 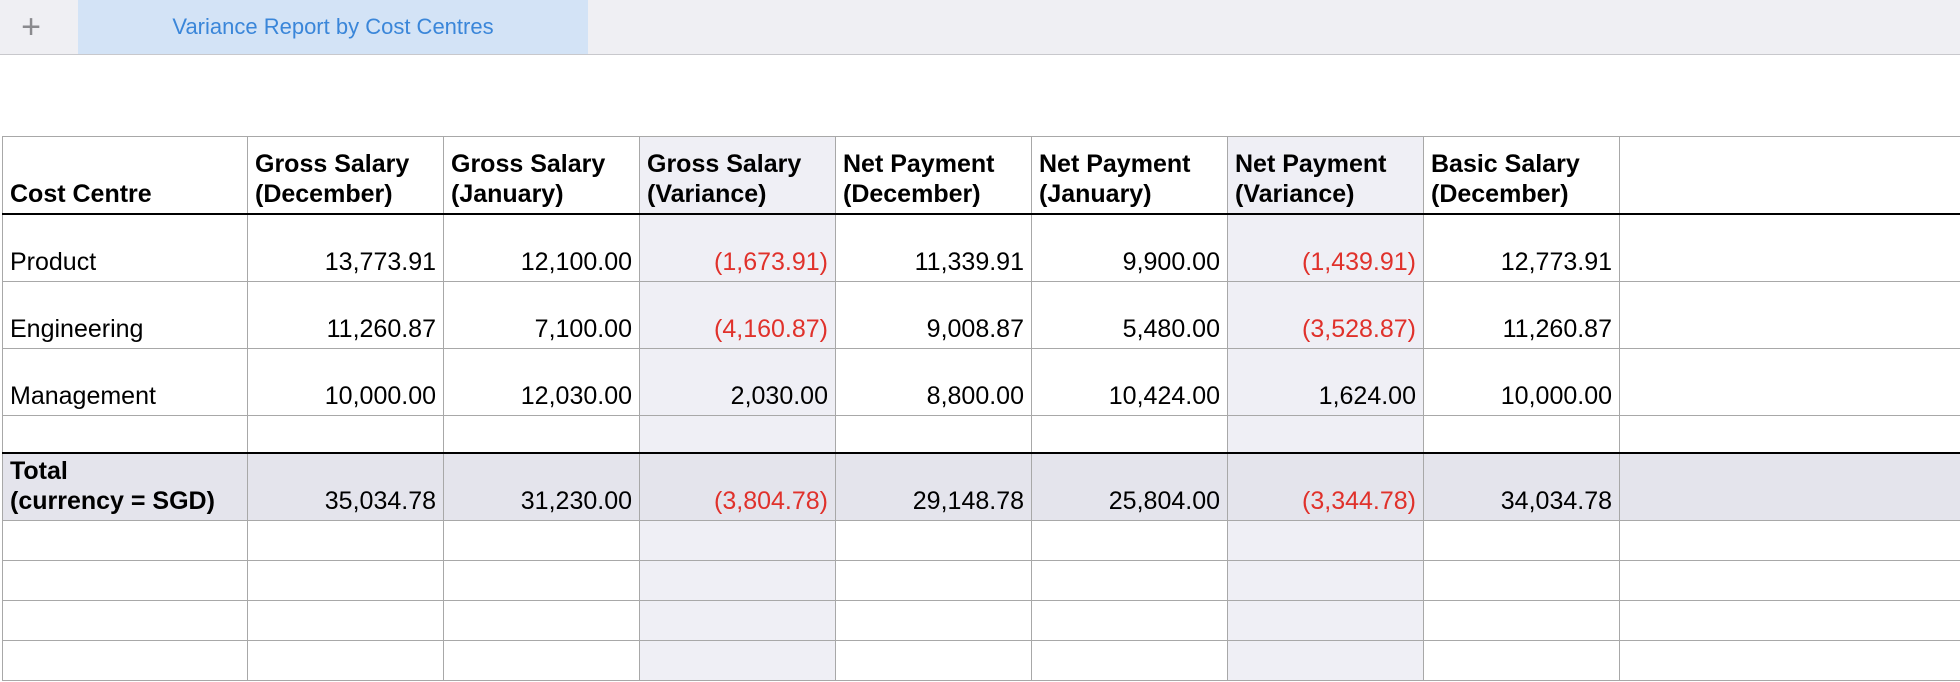 I want to click on tab-variance-report: Variance Report by Cost Centres, so click(x=333, y=27).